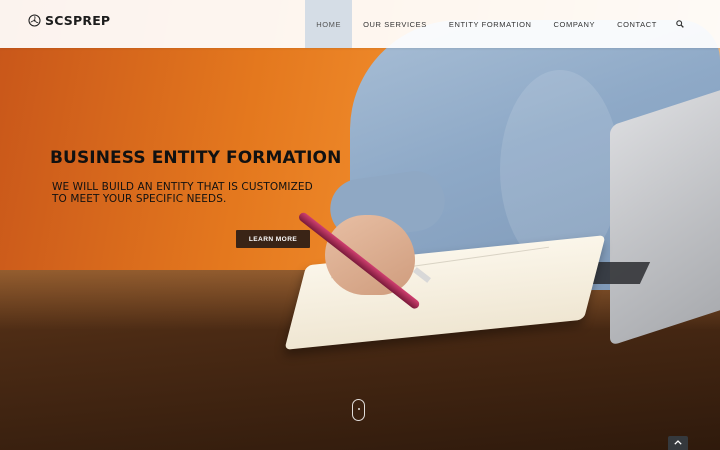 This screenshot has width=720, height=450. I want to click on back-to-top-button, so click(678, 443).